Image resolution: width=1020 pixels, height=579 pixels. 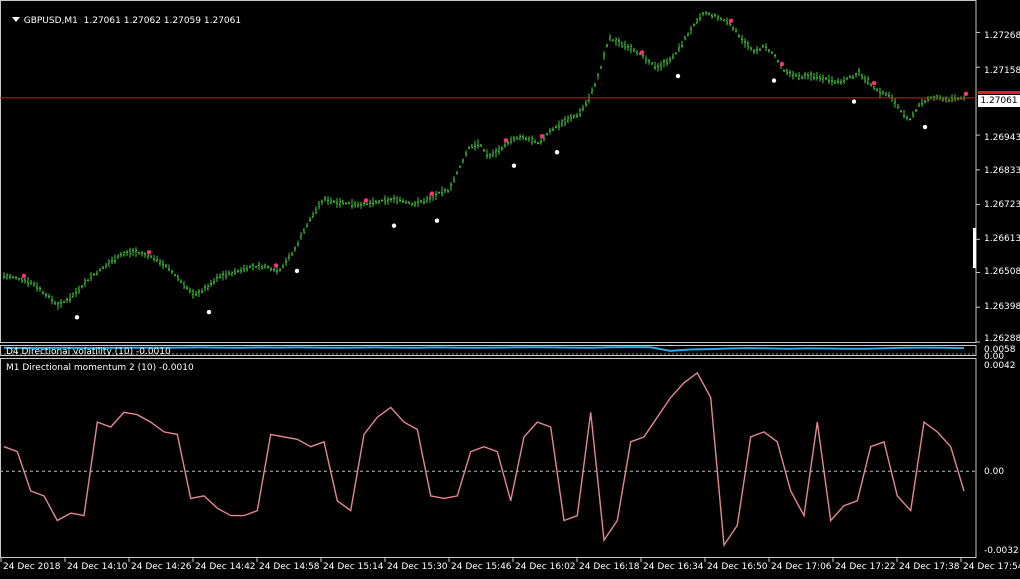 I want to click on time-tick-label: 24 Dec 14:42, so click(x=225, y=567).